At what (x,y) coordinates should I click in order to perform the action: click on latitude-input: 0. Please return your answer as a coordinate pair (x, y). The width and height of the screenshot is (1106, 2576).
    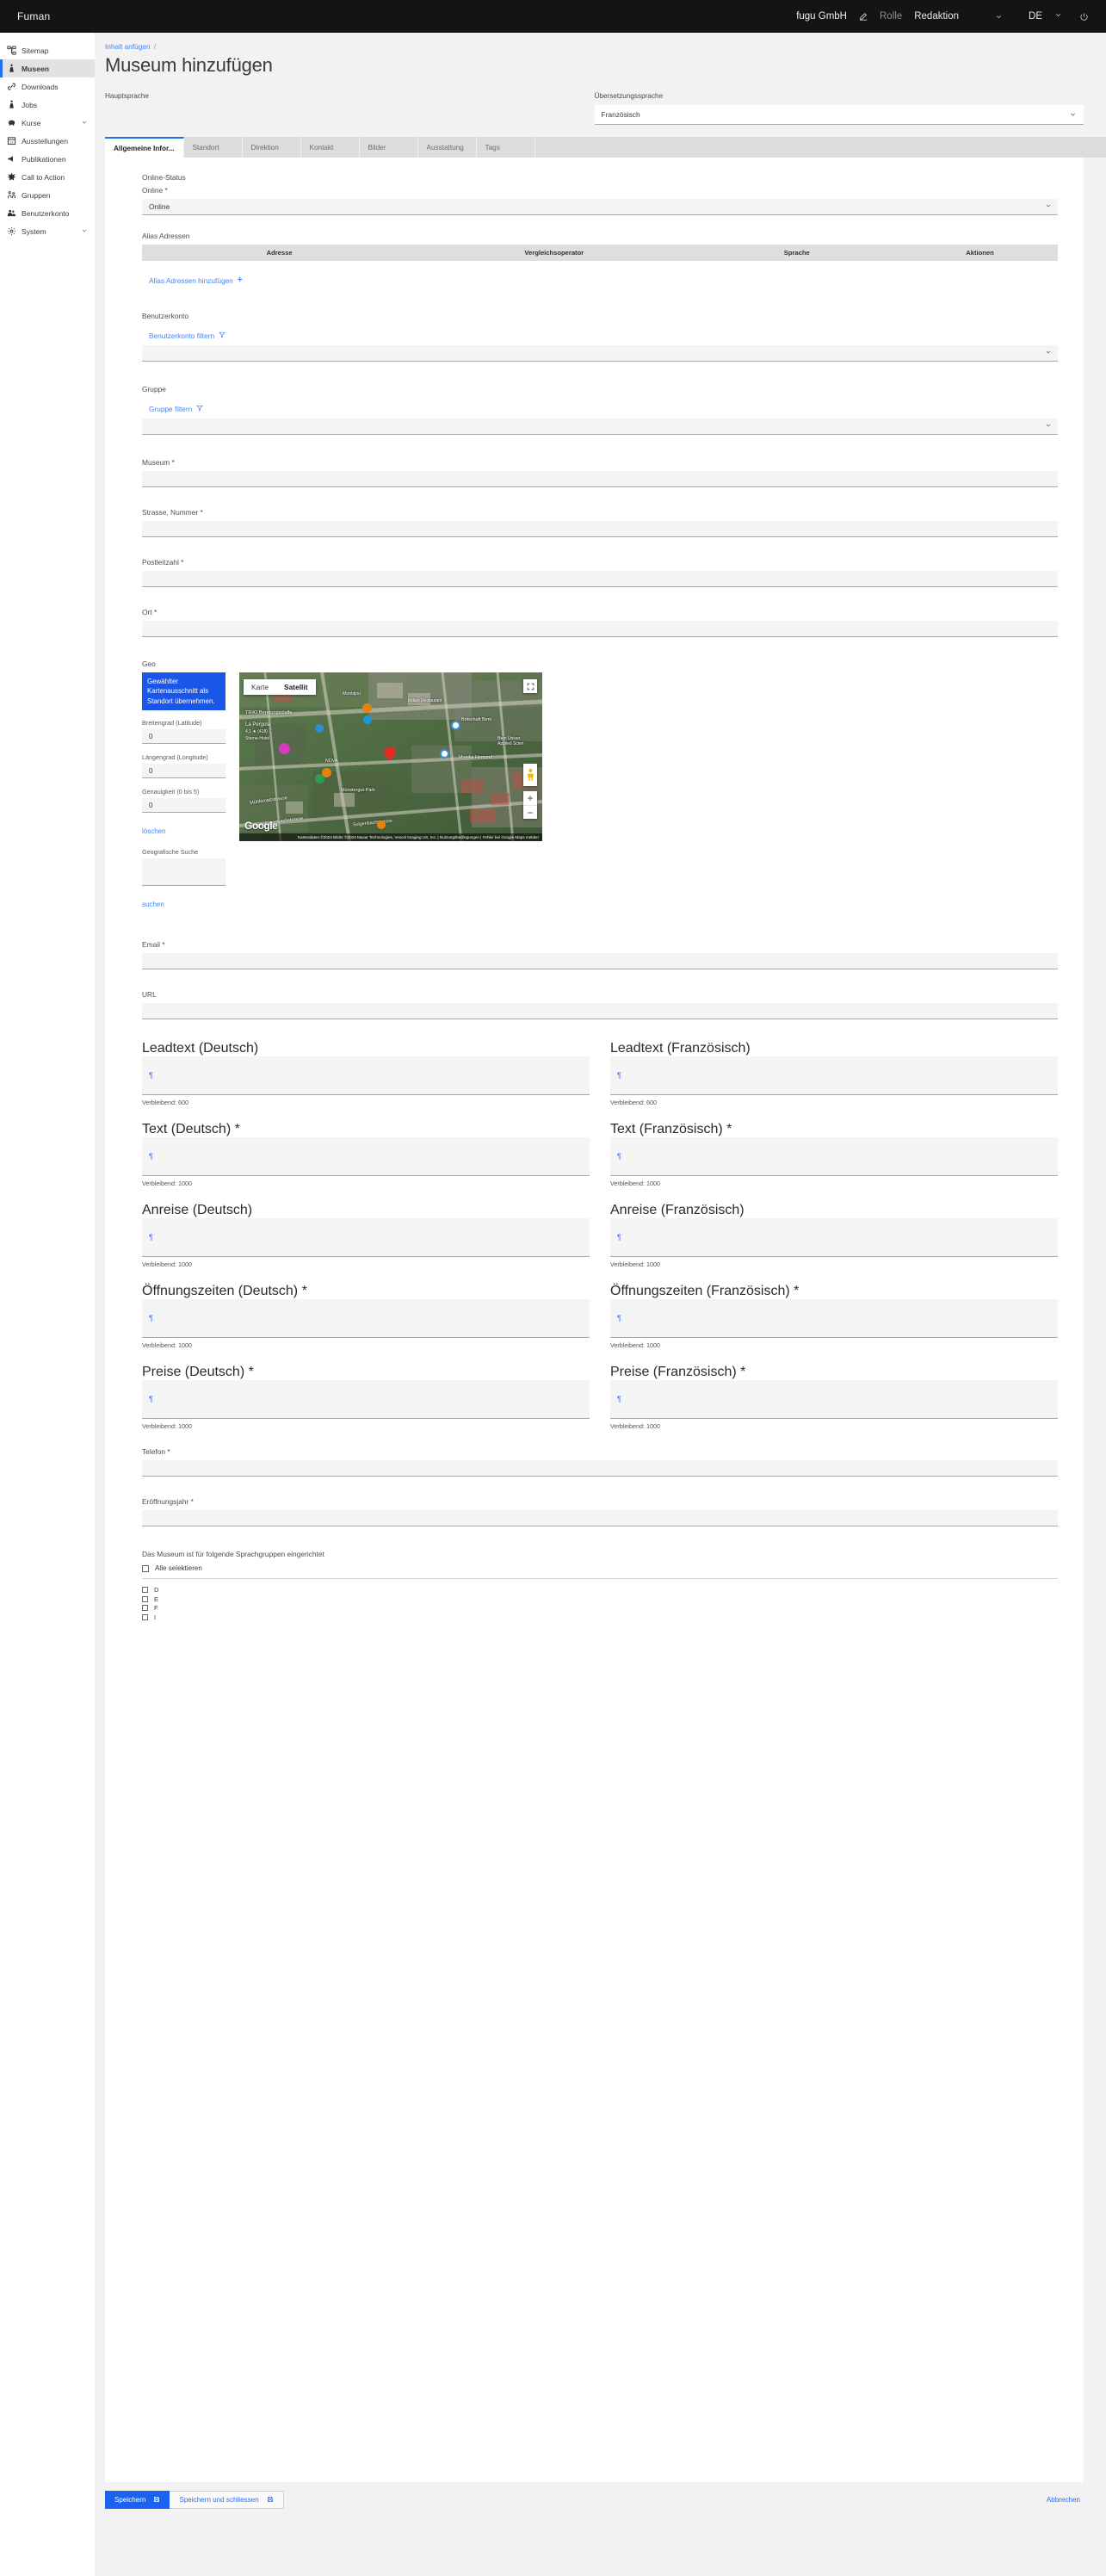
    Looking at the image, I should click on (184, 737).